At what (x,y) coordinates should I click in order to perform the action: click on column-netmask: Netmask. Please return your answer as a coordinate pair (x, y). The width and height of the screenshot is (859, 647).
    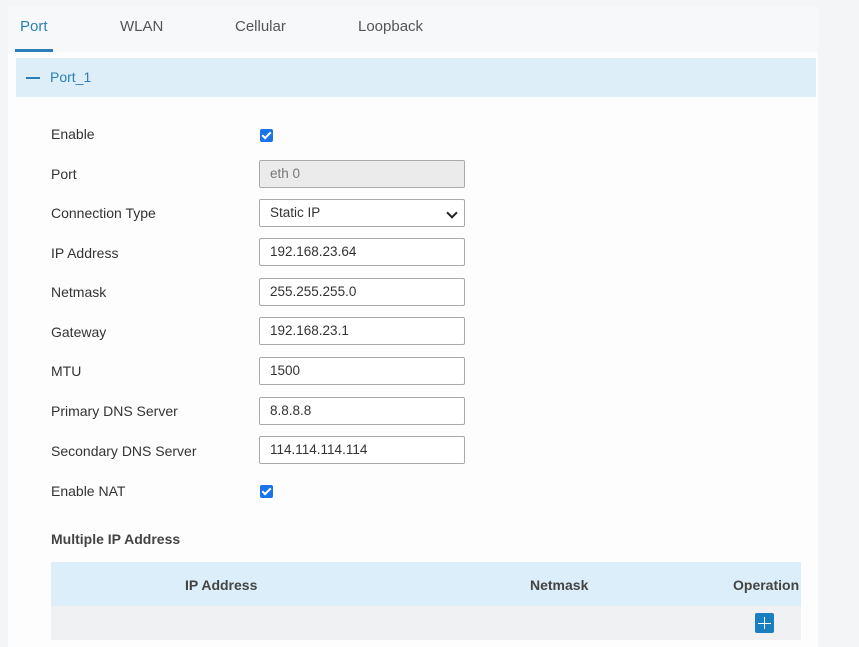
    Looking at the image, I should click on (559, 585).